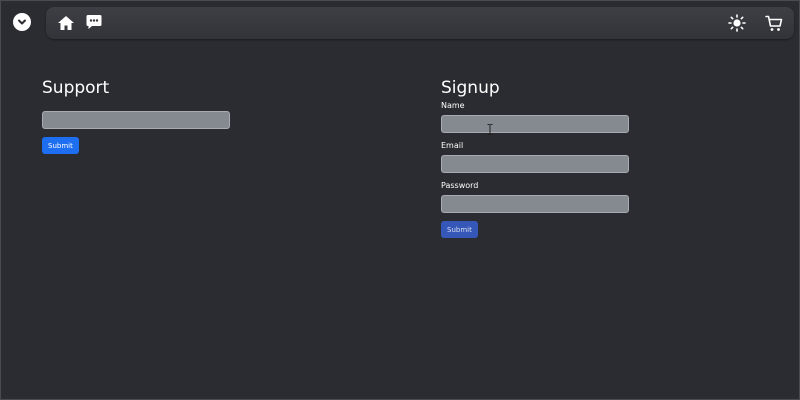 This screenshot has width=800, height=400. What do you see at coordinates (459, 229) in the screenshot?
I see `signup-submit-button: Submit` at bounding box center [459, 229].